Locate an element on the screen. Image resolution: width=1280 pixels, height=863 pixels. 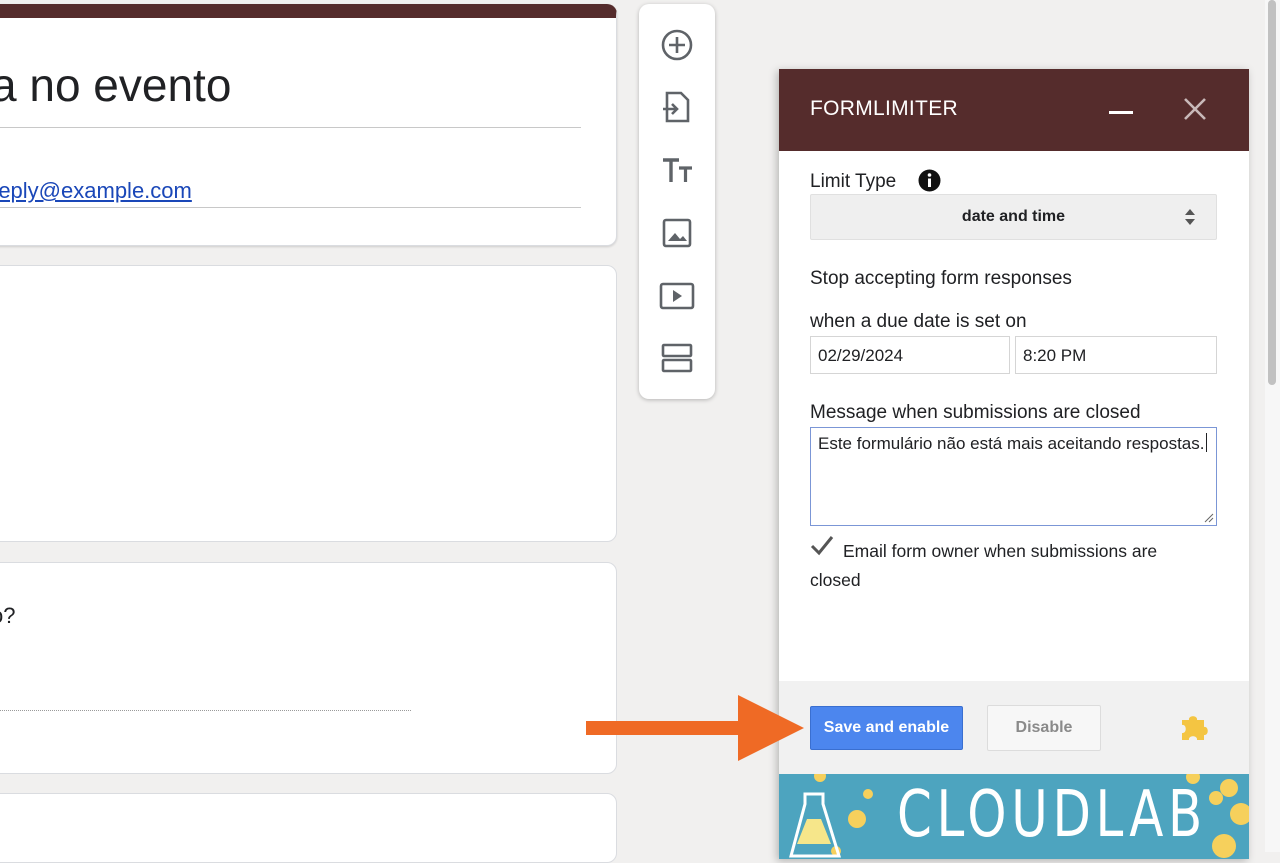
puzzle-icon is located at coordinates (1194, 726).